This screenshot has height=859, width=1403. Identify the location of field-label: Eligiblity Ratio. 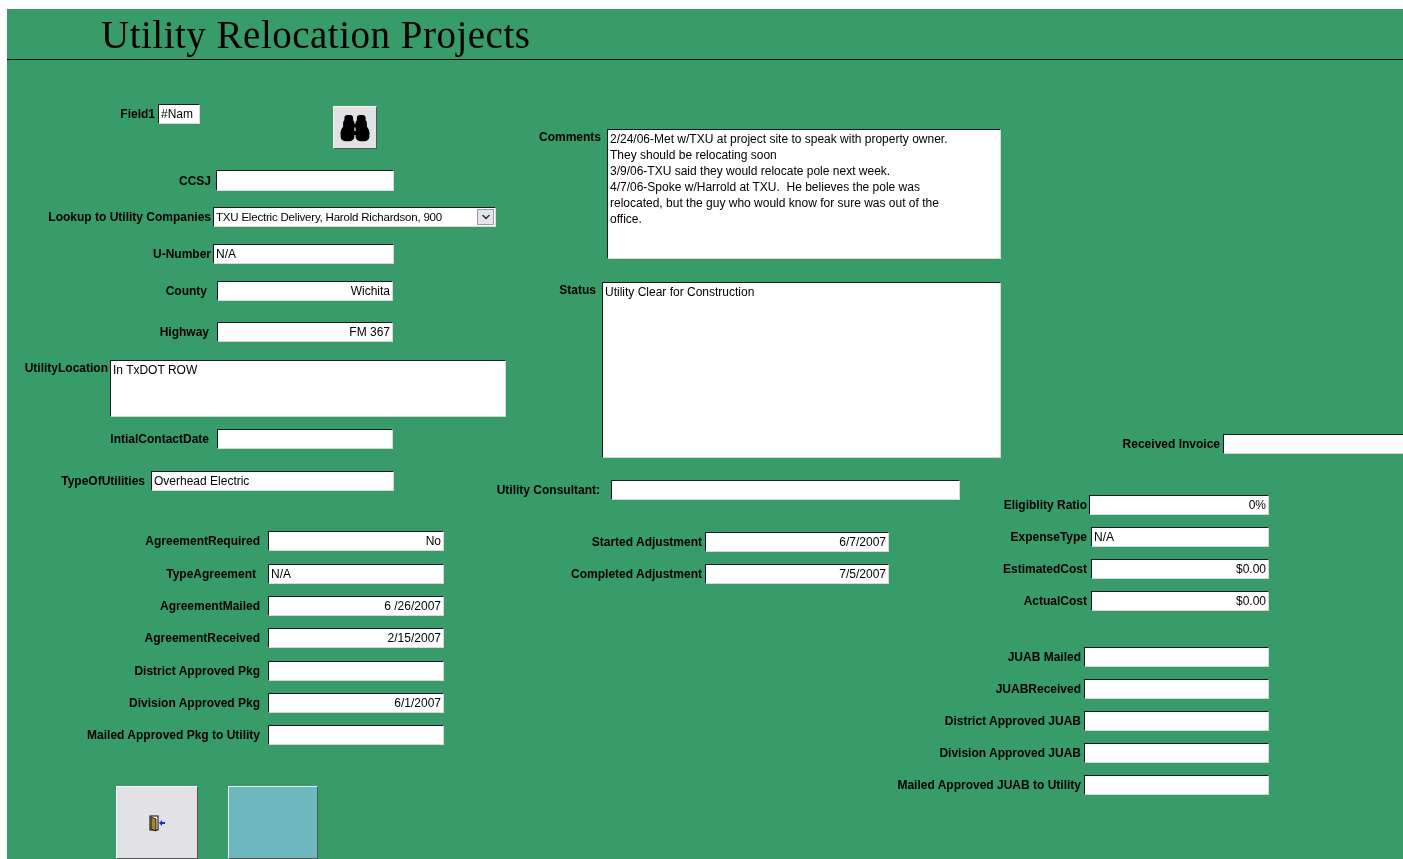
(1045, 505).